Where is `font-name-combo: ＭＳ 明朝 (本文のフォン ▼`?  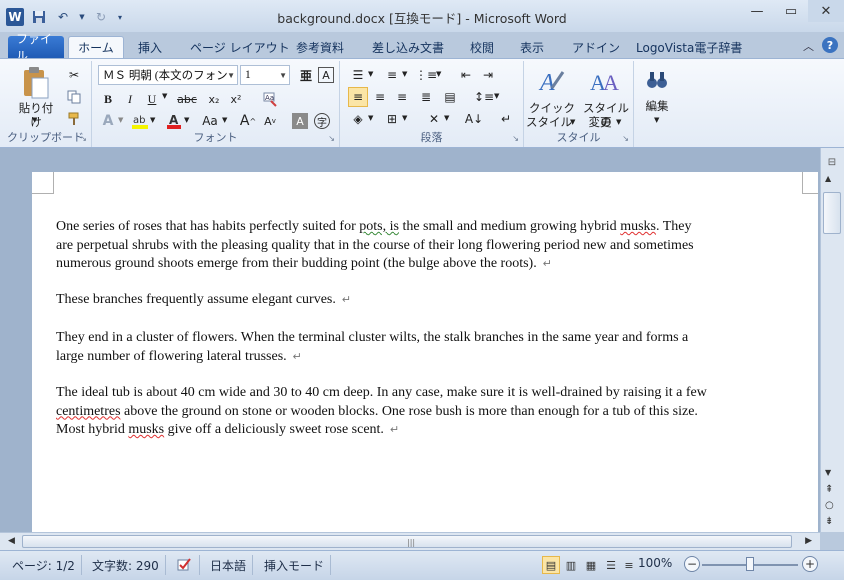 font-name-combo: ＭＳ 明朝 (本文のフォン ▼ is located at coordinates (168, 75).